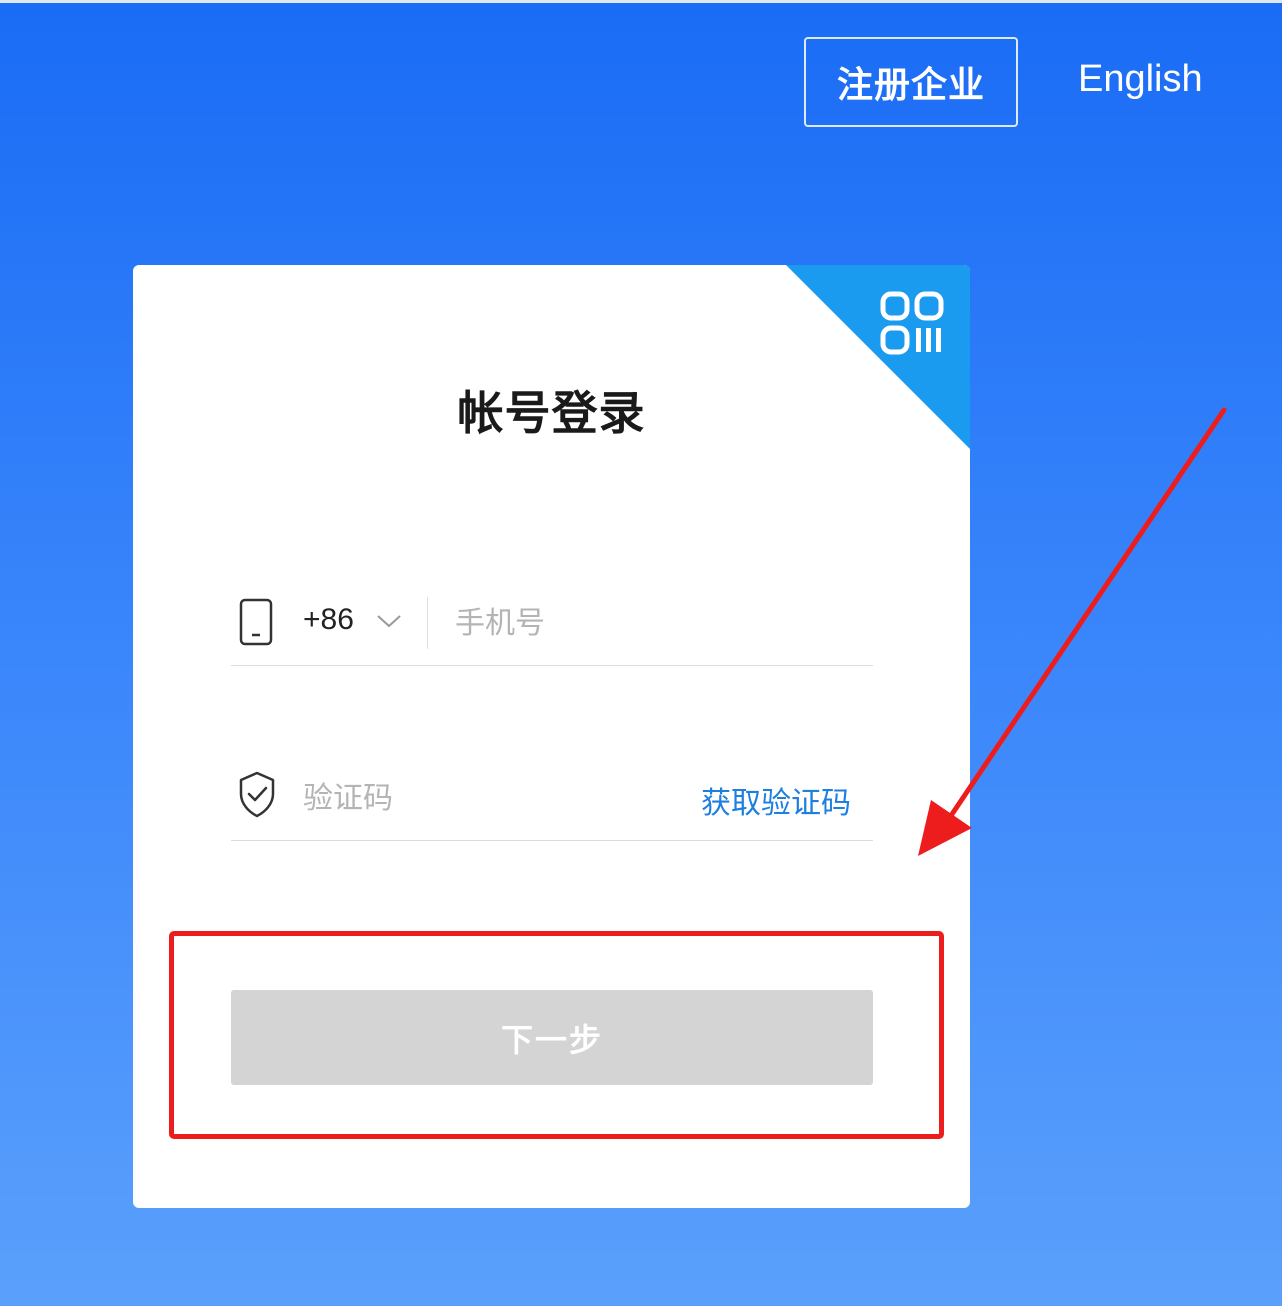  I want to click on verification-code-input, so click(483, 798).